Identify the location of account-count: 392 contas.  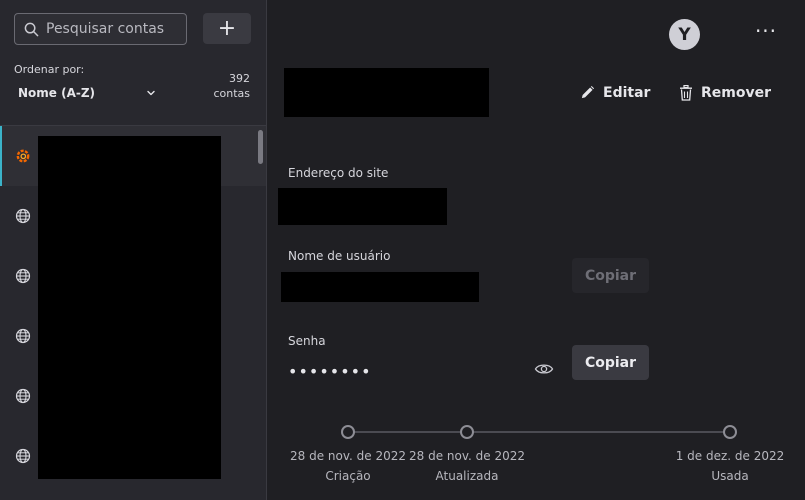
(231, 86).